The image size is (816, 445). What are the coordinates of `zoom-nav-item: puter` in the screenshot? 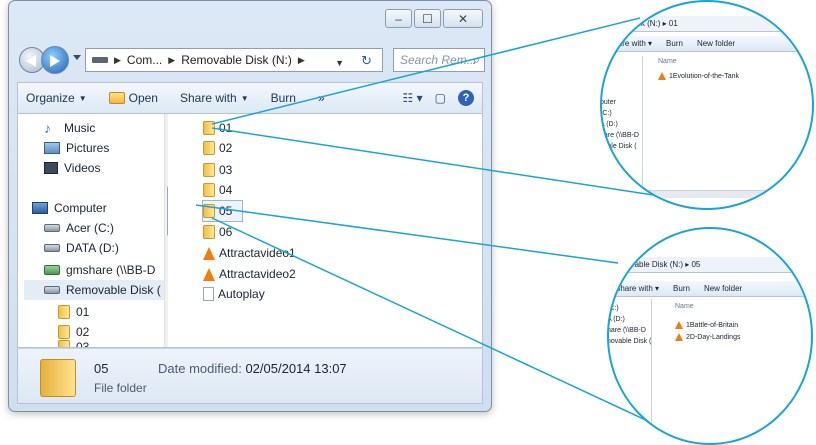 It's located at (608, 102).